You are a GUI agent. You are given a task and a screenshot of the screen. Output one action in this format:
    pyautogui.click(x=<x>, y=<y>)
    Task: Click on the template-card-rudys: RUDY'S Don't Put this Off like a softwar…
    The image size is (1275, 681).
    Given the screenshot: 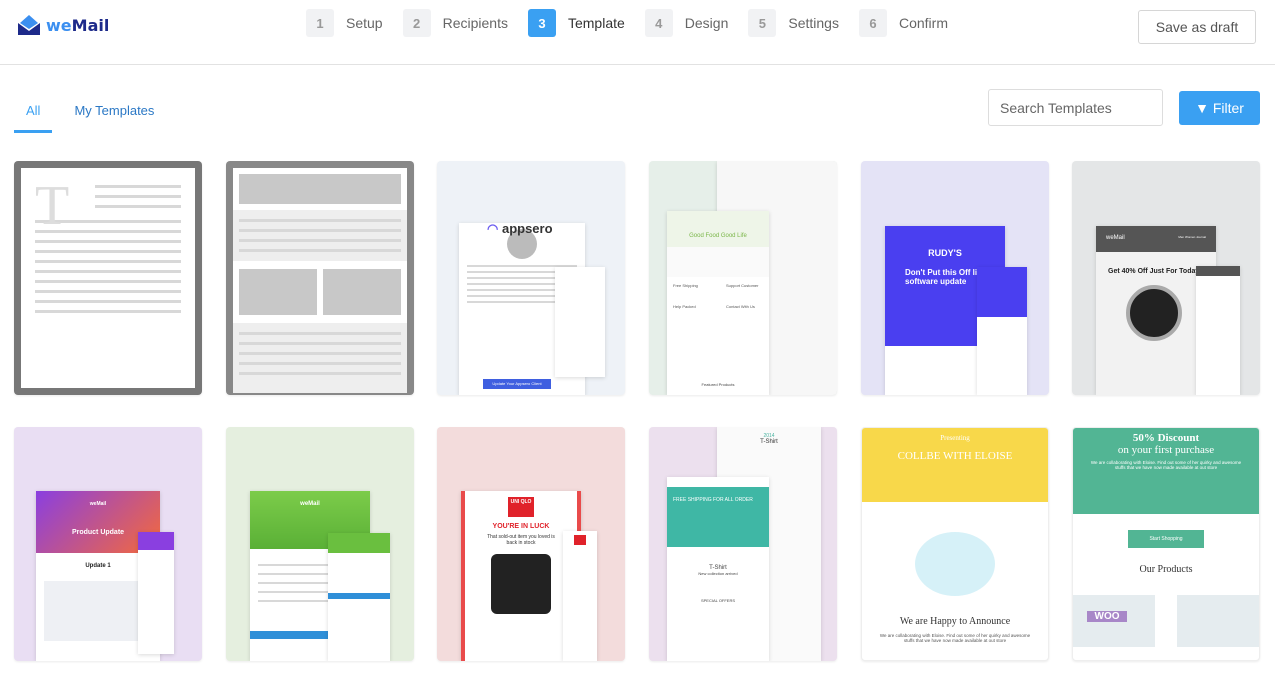 What is the action you would take?
    pyautogui.click(x=955, y=278)
    